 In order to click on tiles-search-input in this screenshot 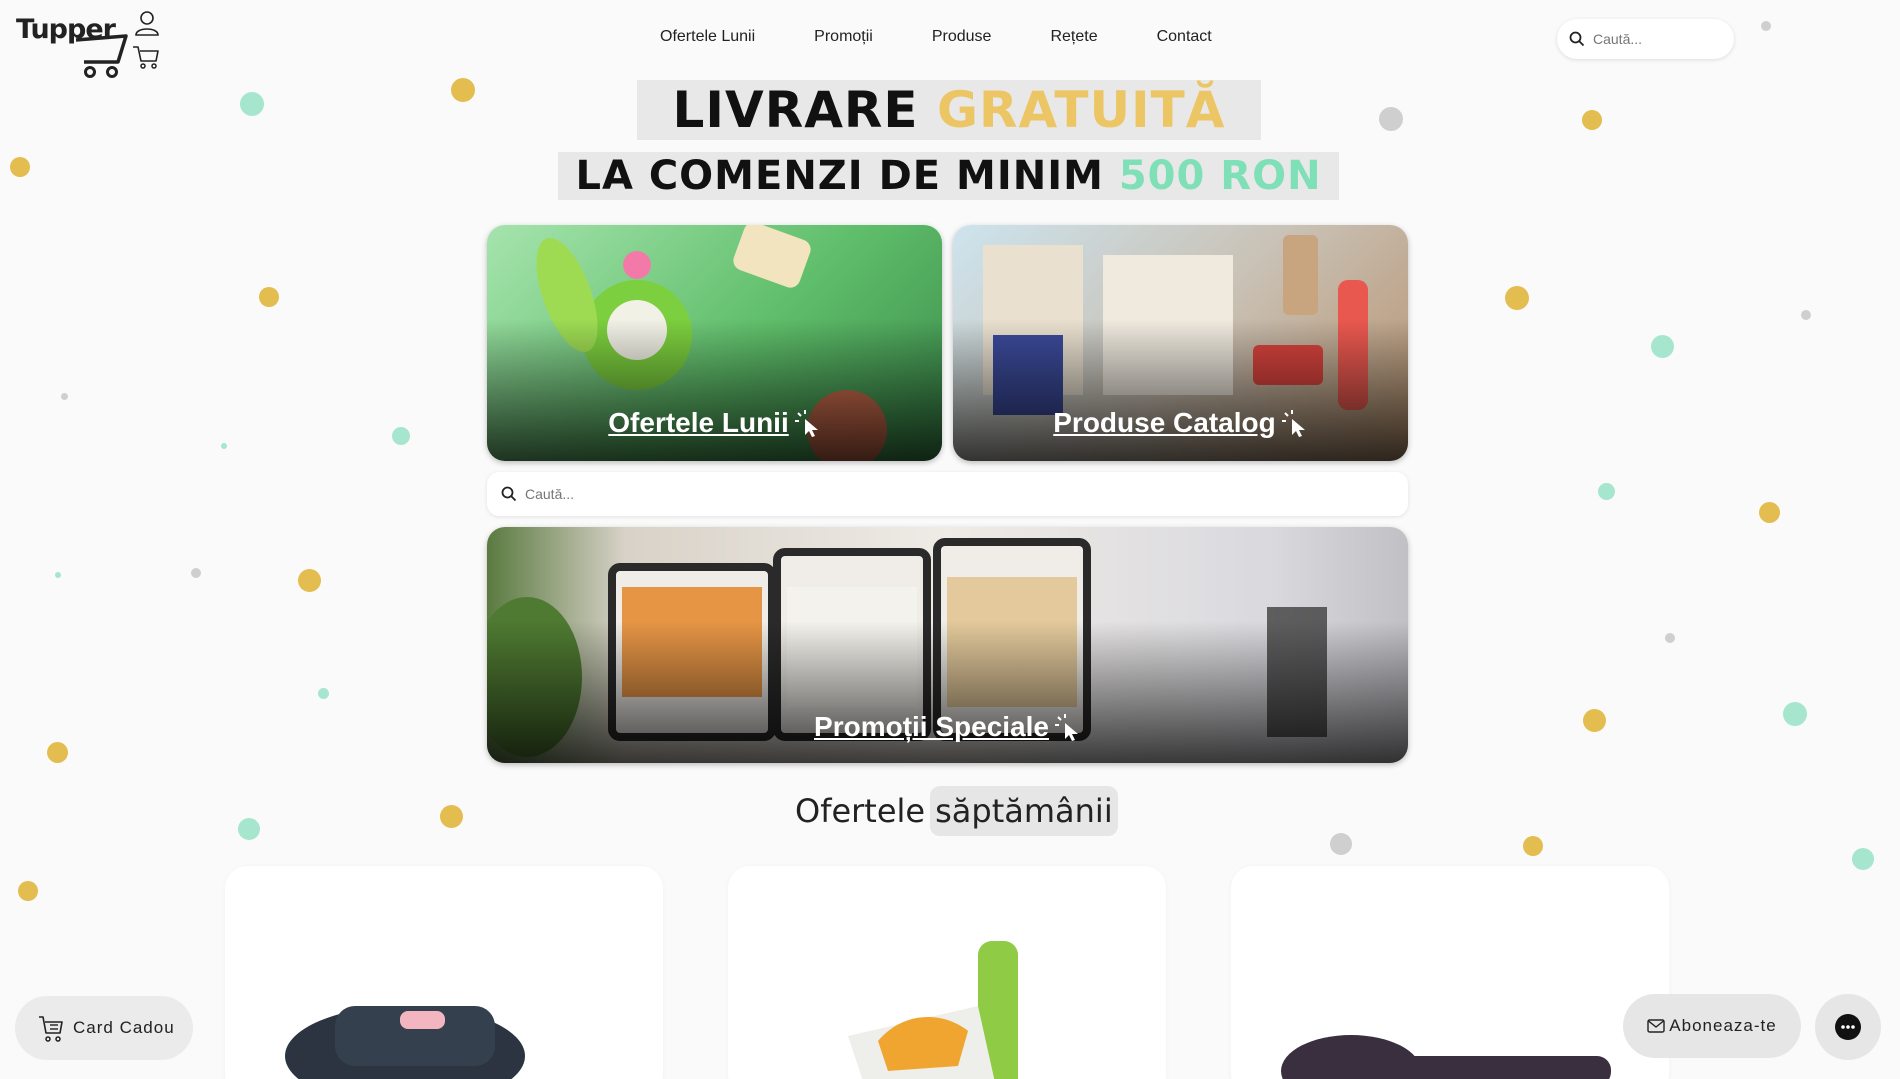, I will do `click(725, 494)`.